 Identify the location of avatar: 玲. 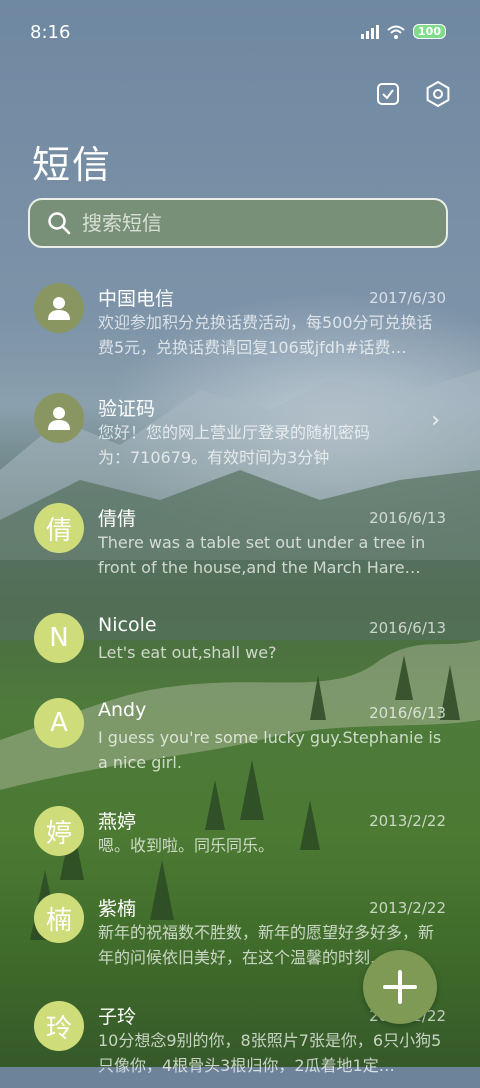
(59, 1026).